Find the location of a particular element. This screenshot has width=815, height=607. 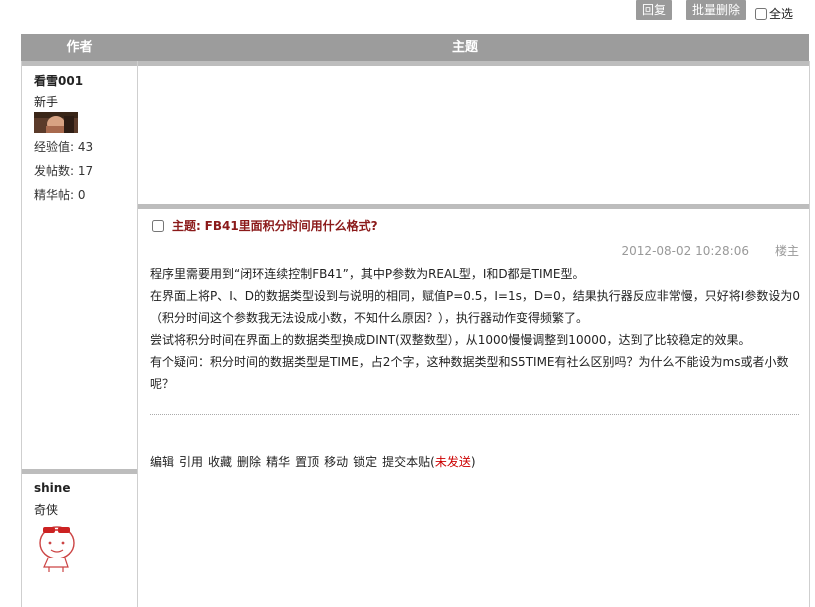

select-all-label: 全选 is located at coordinates (781, 14).